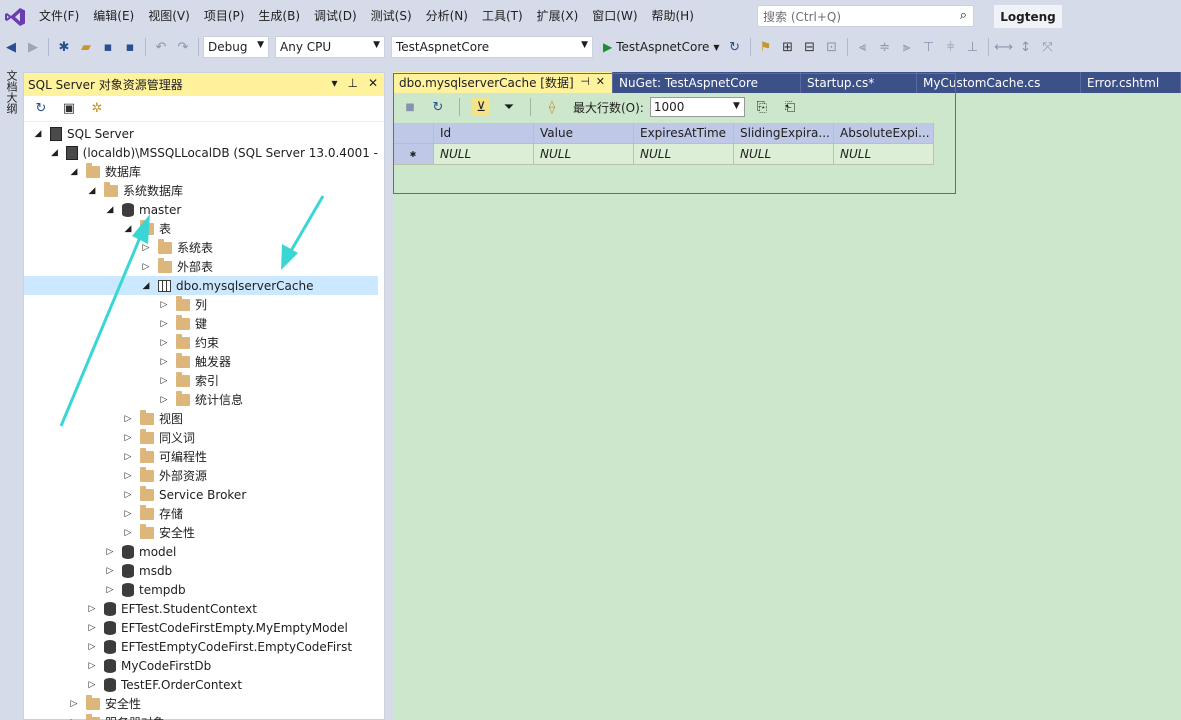  I want to click on tree-node: ◢ dbo.mysqlserverCache, so click(201, 285).